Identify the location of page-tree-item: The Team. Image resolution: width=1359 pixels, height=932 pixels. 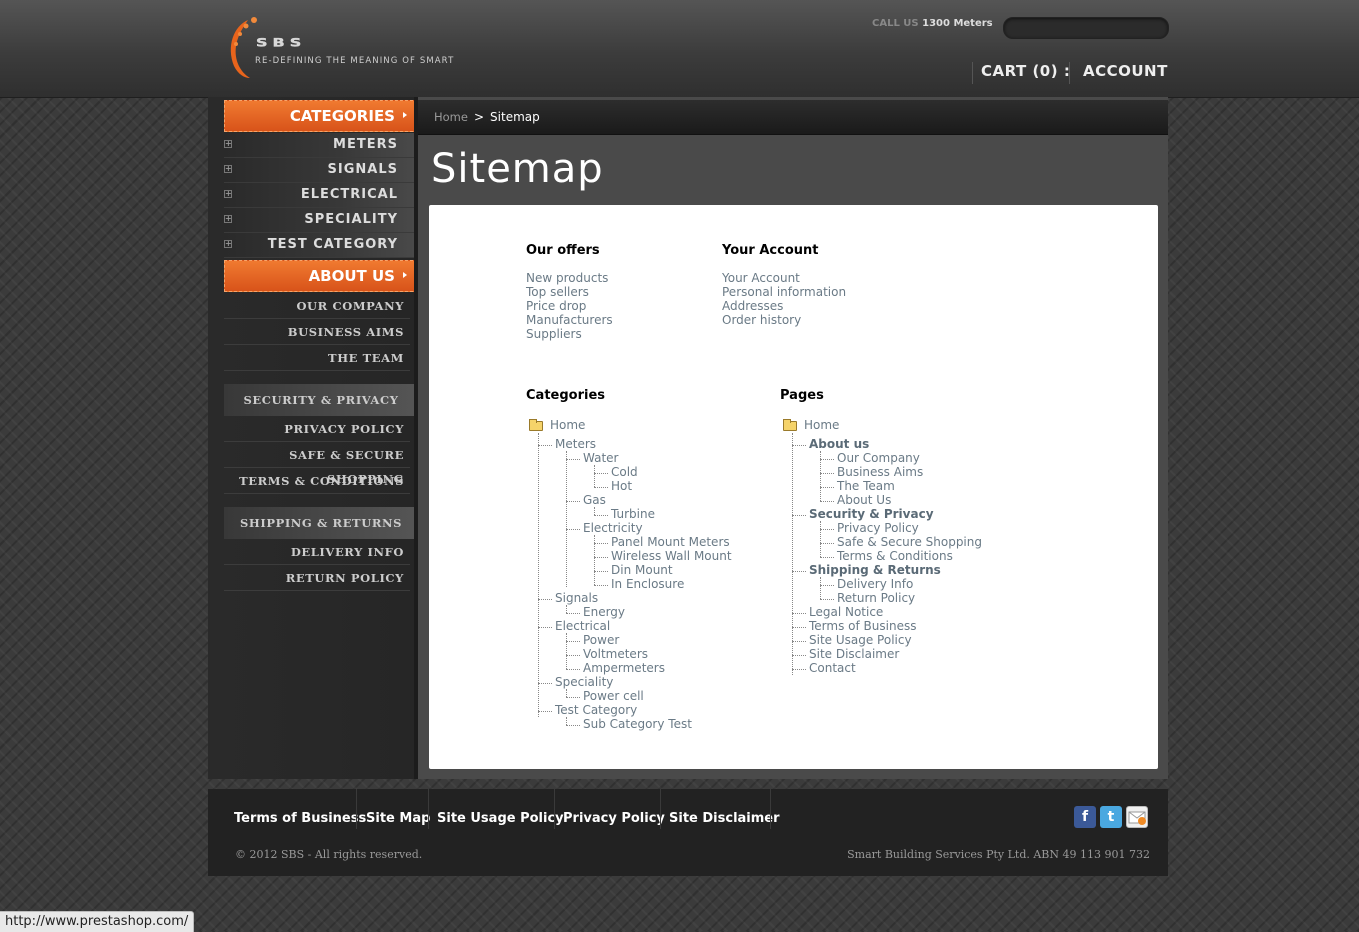
(866, 486).